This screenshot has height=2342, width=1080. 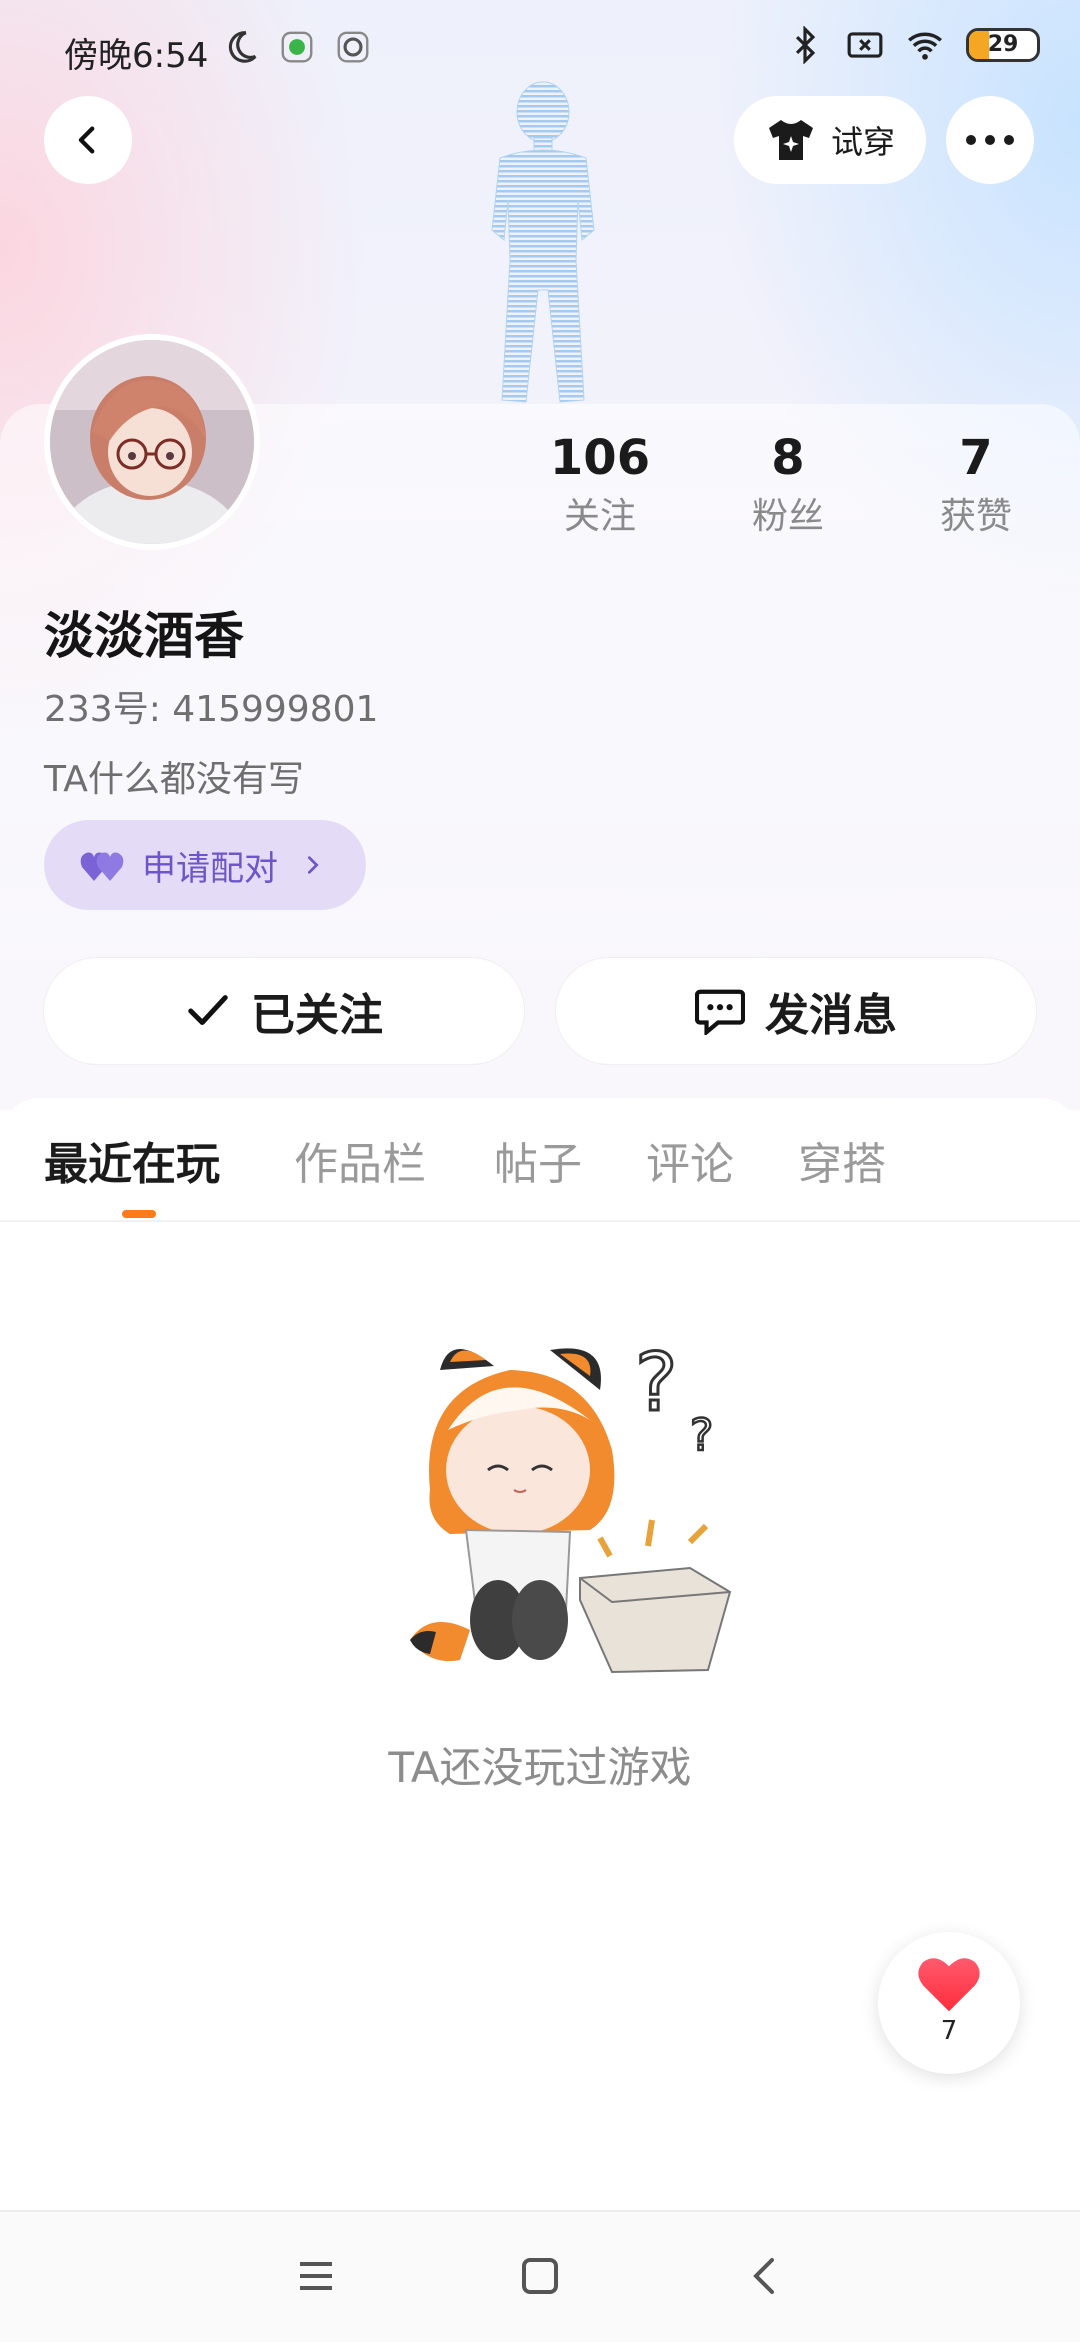 I want to click on tab-outfits: 穿搭, so click(x=842, y=1160).